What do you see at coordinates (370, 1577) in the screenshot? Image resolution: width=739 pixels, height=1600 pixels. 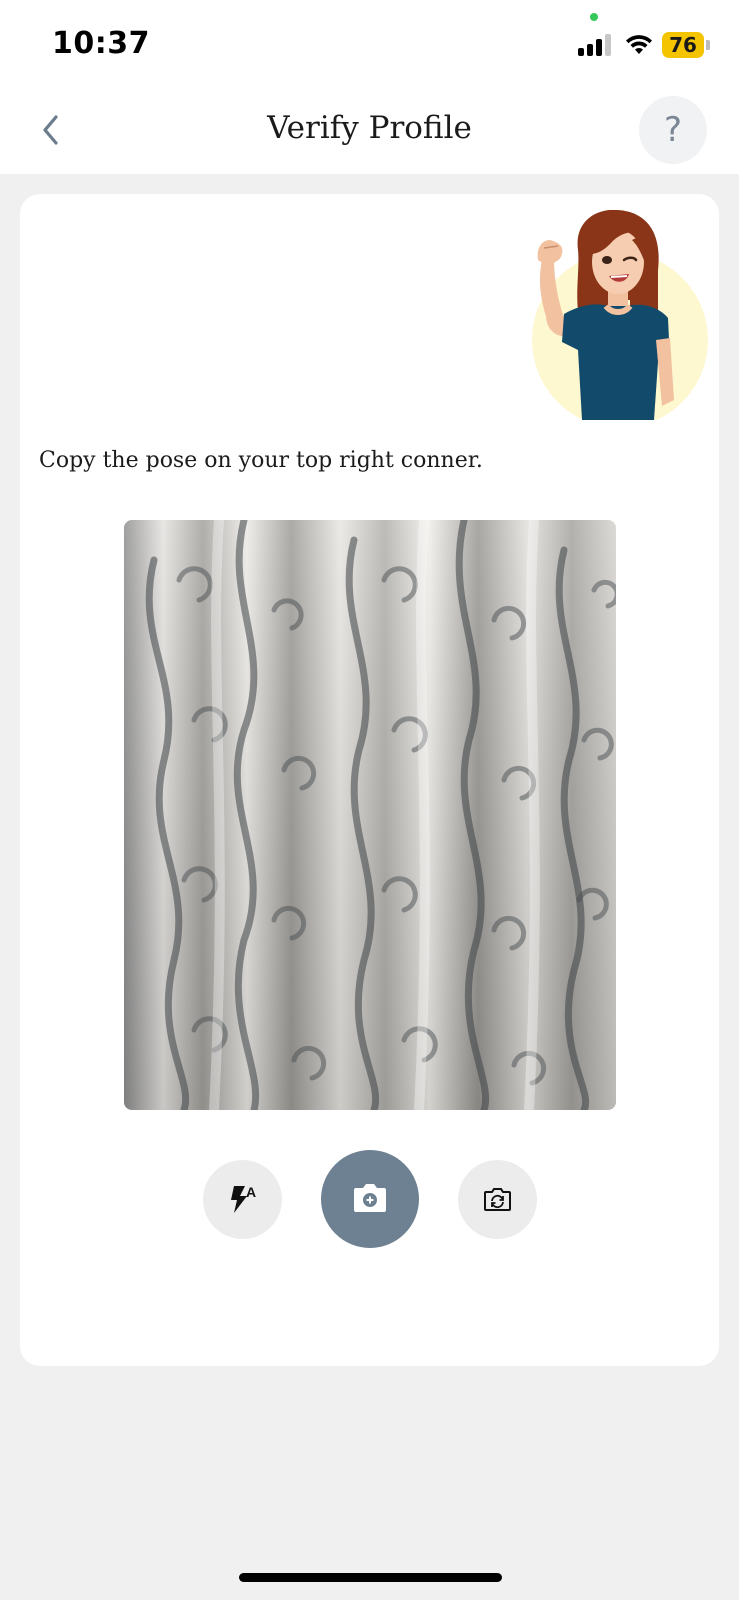 I see `home-indicator` at bounding box center [370, 1577].